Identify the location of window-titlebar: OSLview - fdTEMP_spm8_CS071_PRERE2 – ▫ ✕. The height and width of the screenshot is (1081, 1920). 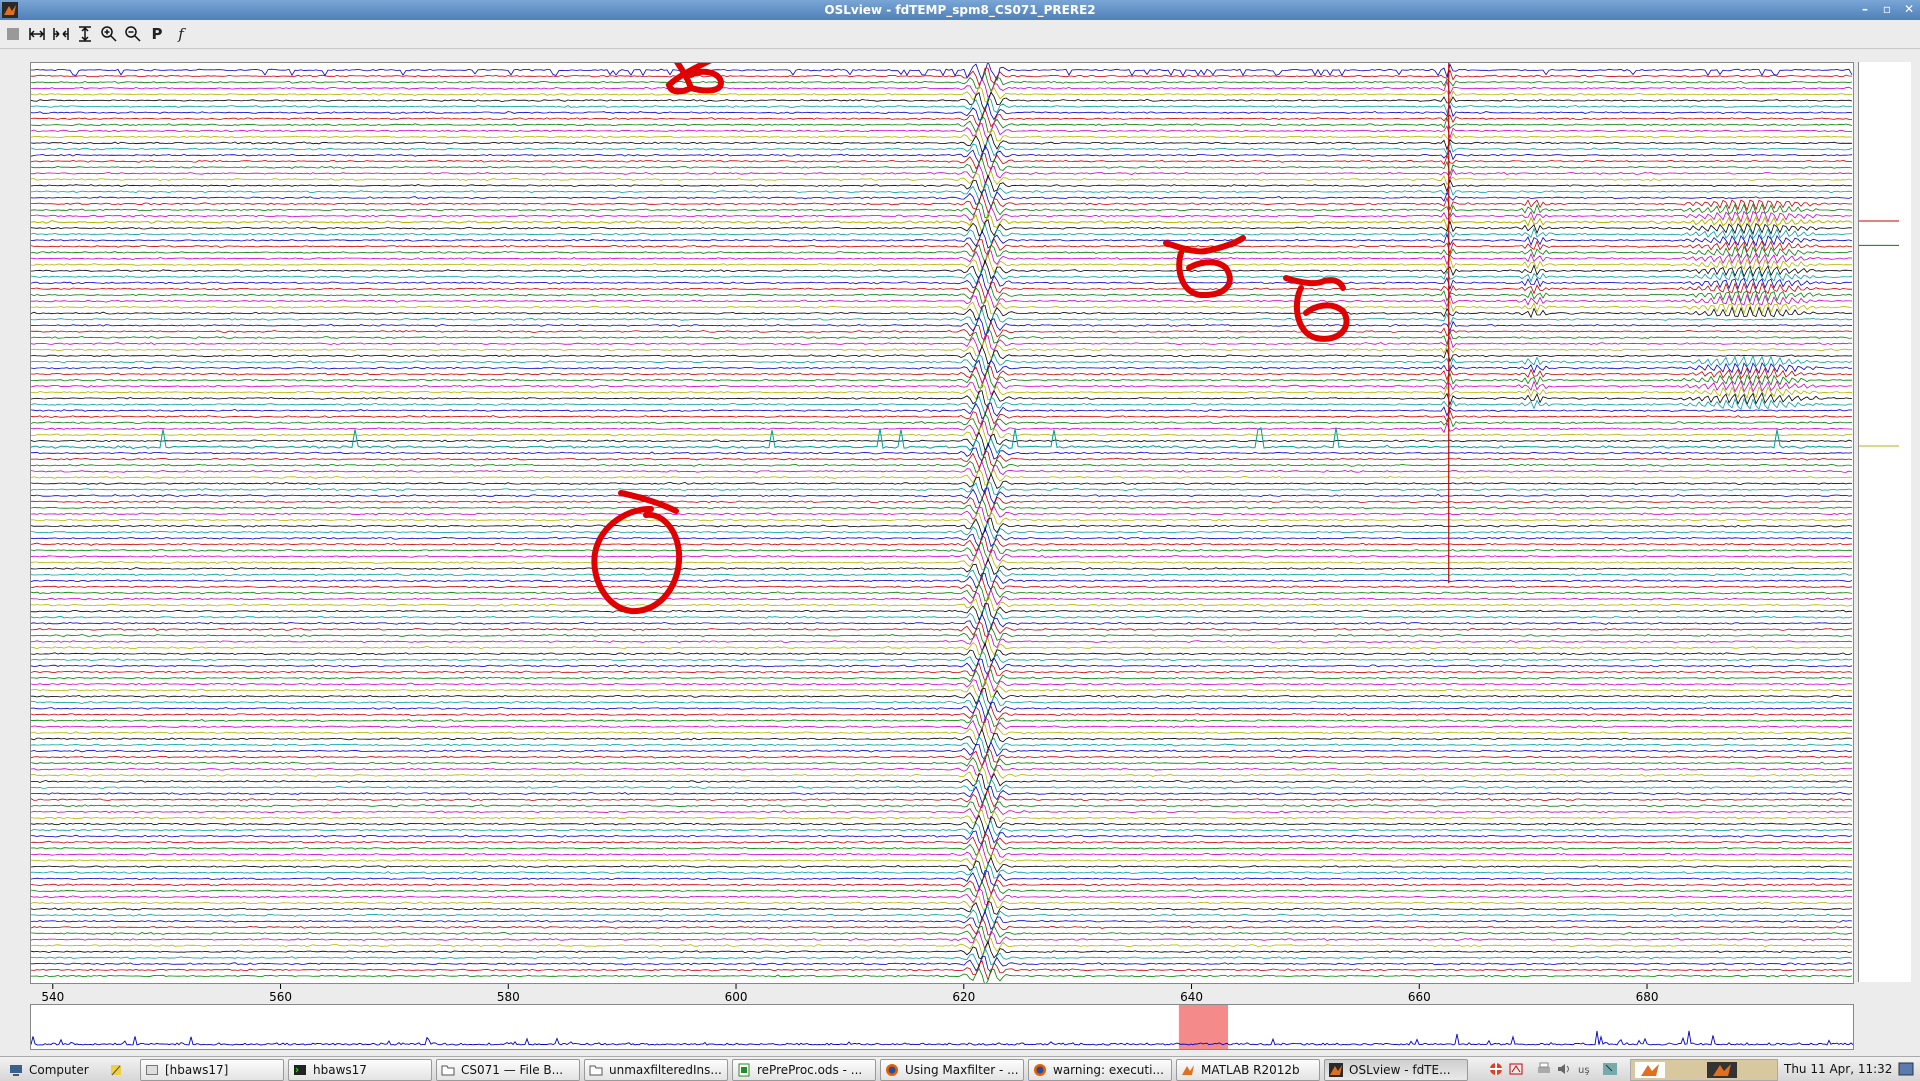
(960, 10).